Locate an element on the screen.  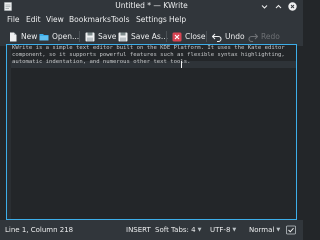
redo-icon is located at coordinates (253, 37).